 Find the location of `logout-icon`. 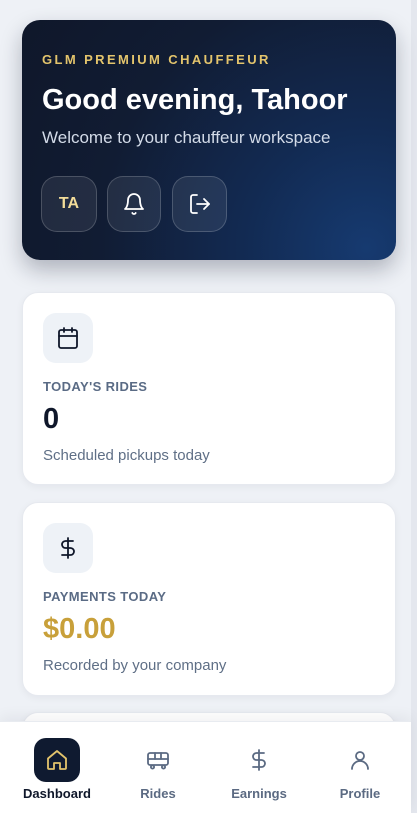

logout-icon is located at coordinates (200, 204).